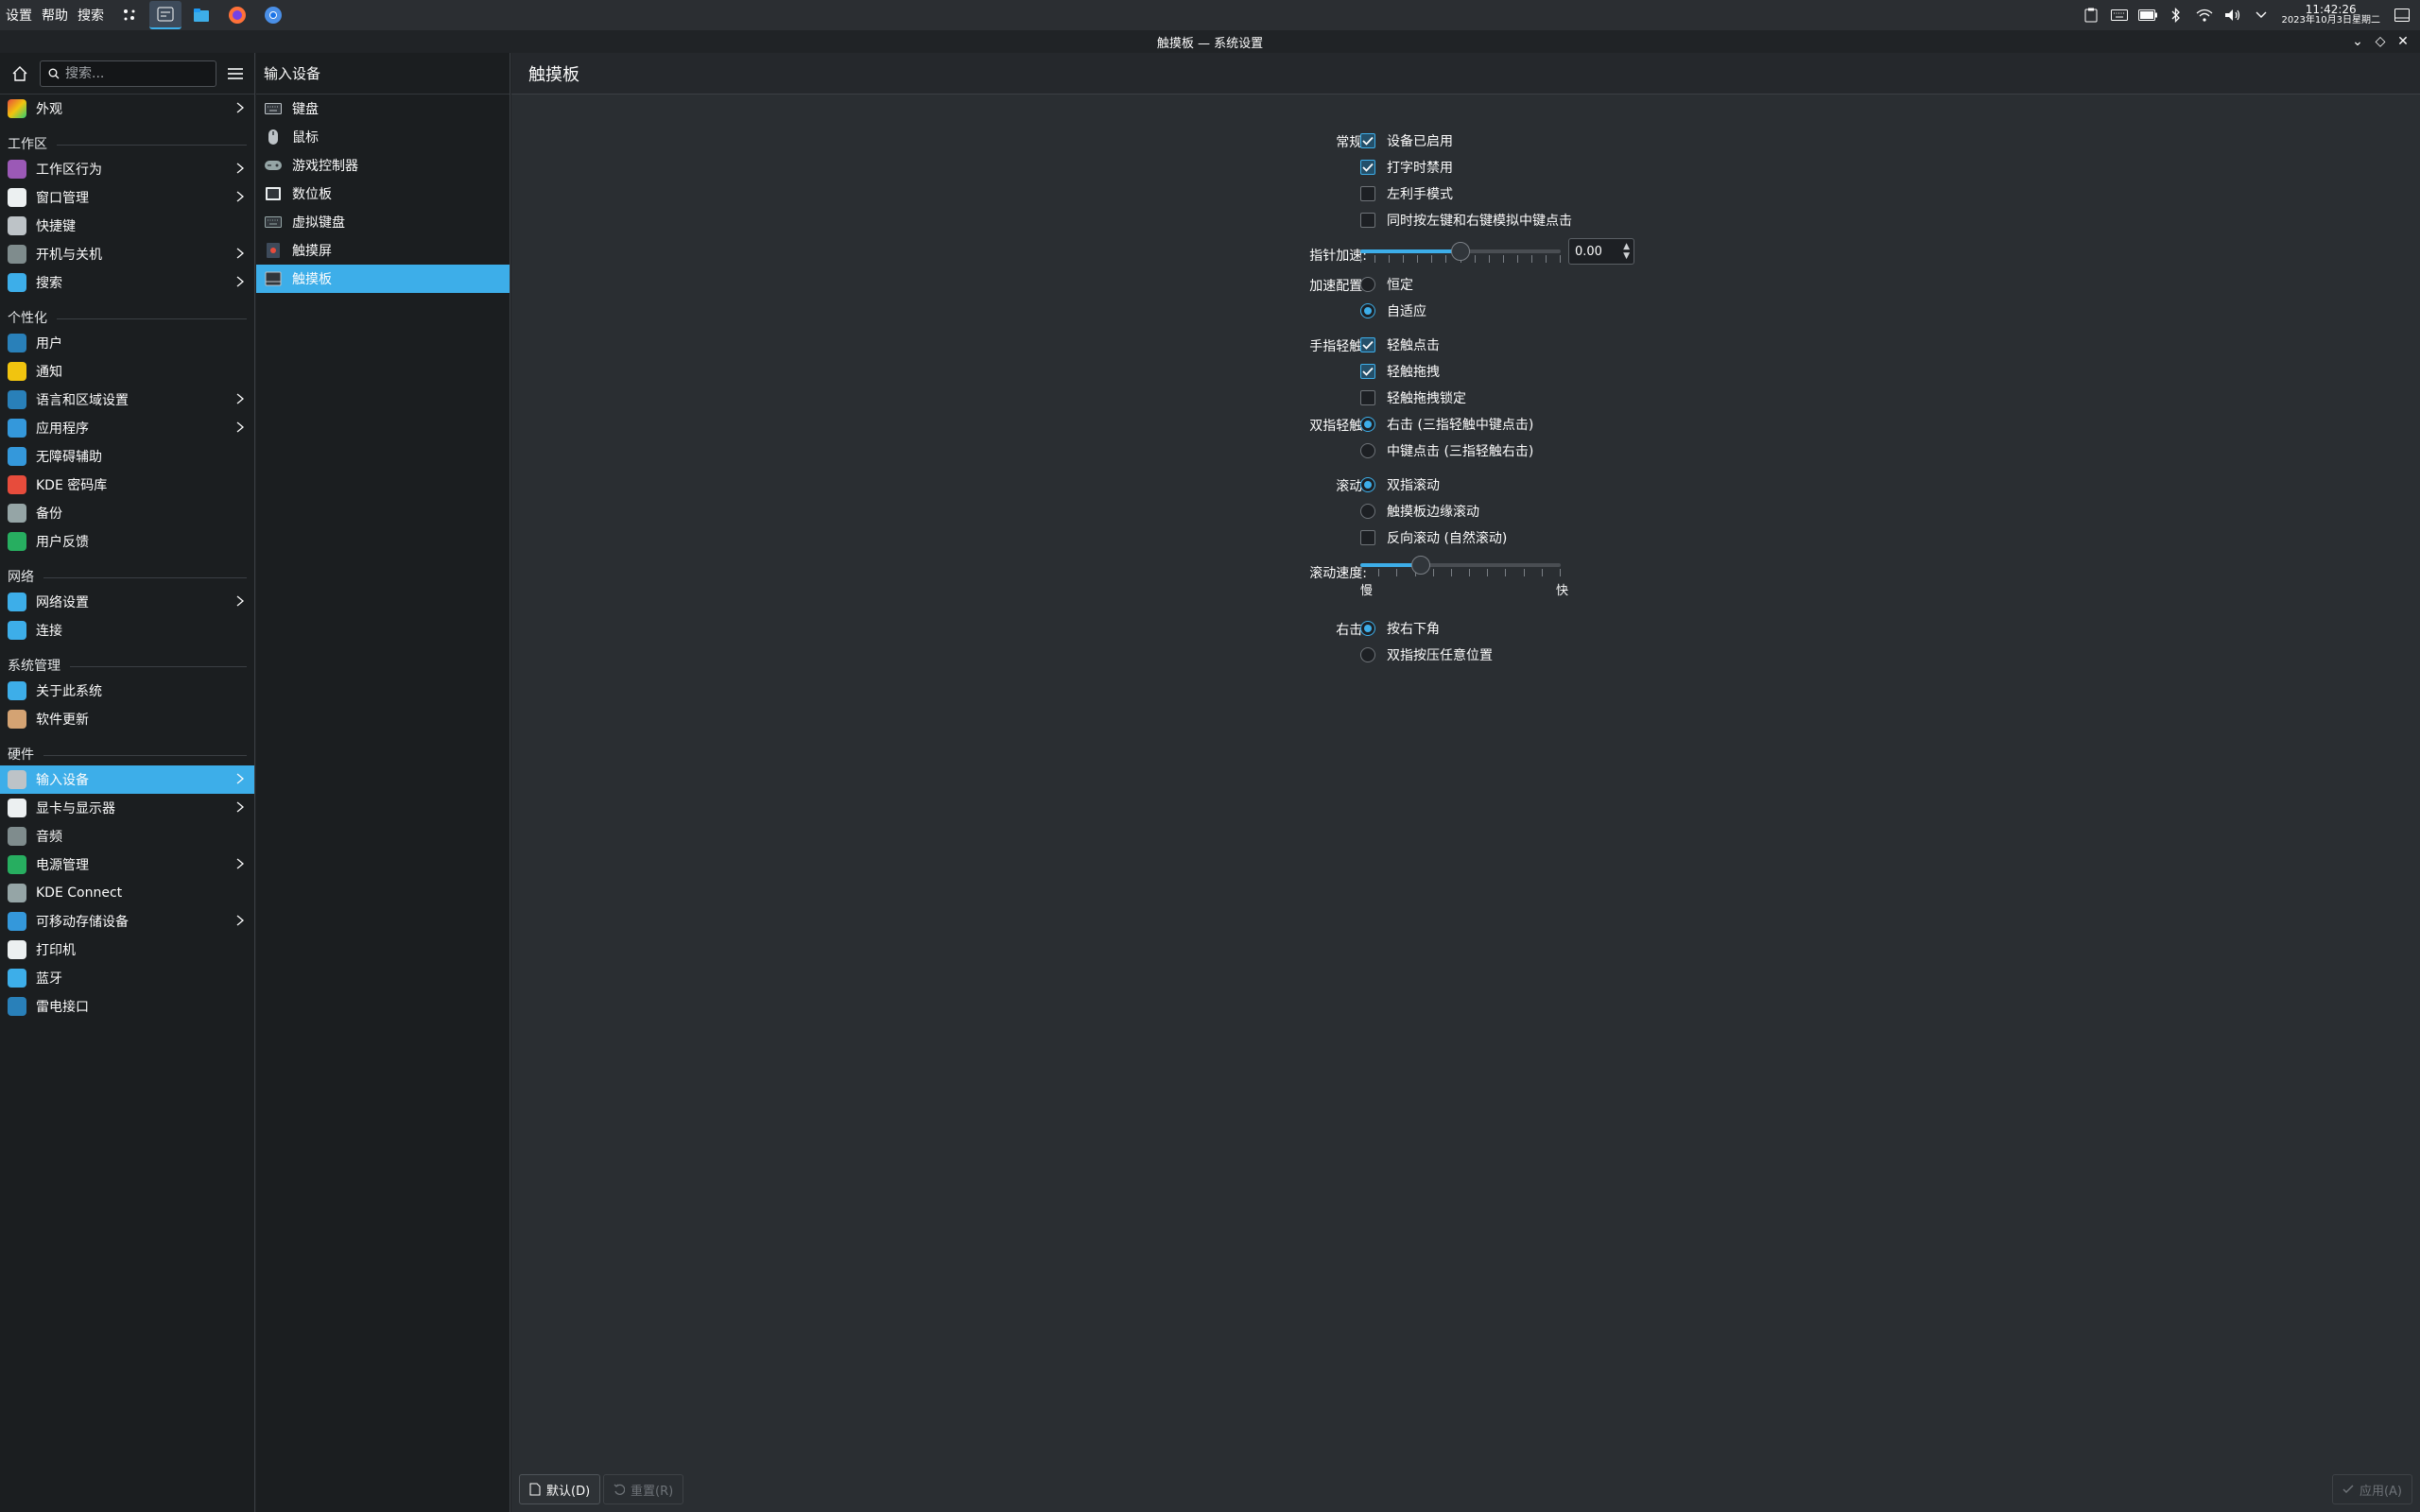 This screenshot has height=1512, width=2420. Describe the element at coordinates (127, 400) in the screenshot. I see `sidebar-item: 语言和区域设置` at that location.